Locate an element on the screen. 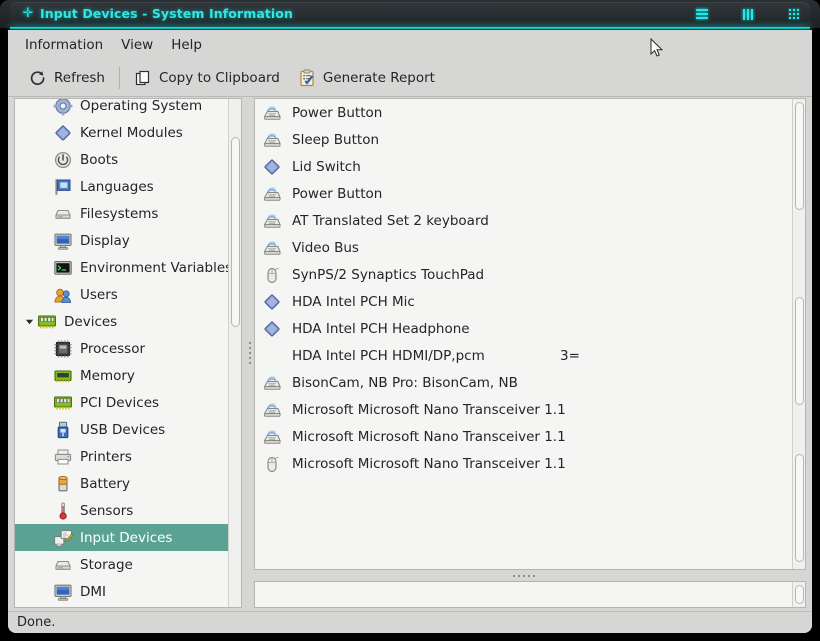  window-controls is located at coordinates (748, 14).